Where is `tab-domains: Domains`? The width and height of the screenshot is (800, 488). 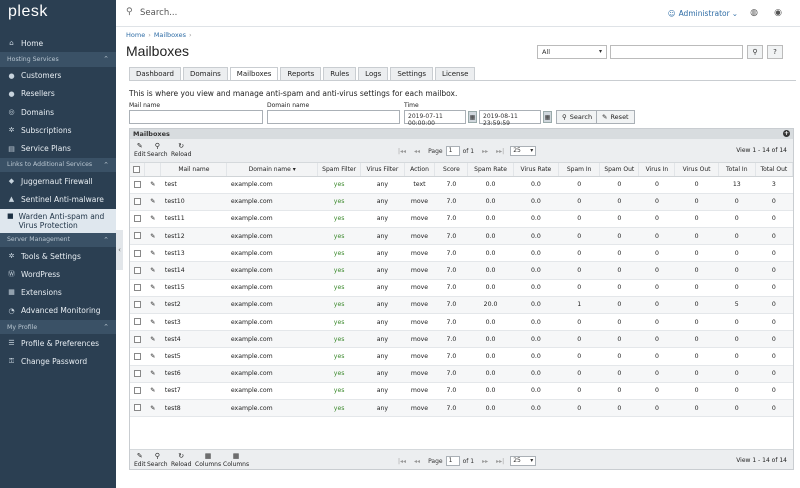
tab-domains: Domains is located at coordinates (205, 74).